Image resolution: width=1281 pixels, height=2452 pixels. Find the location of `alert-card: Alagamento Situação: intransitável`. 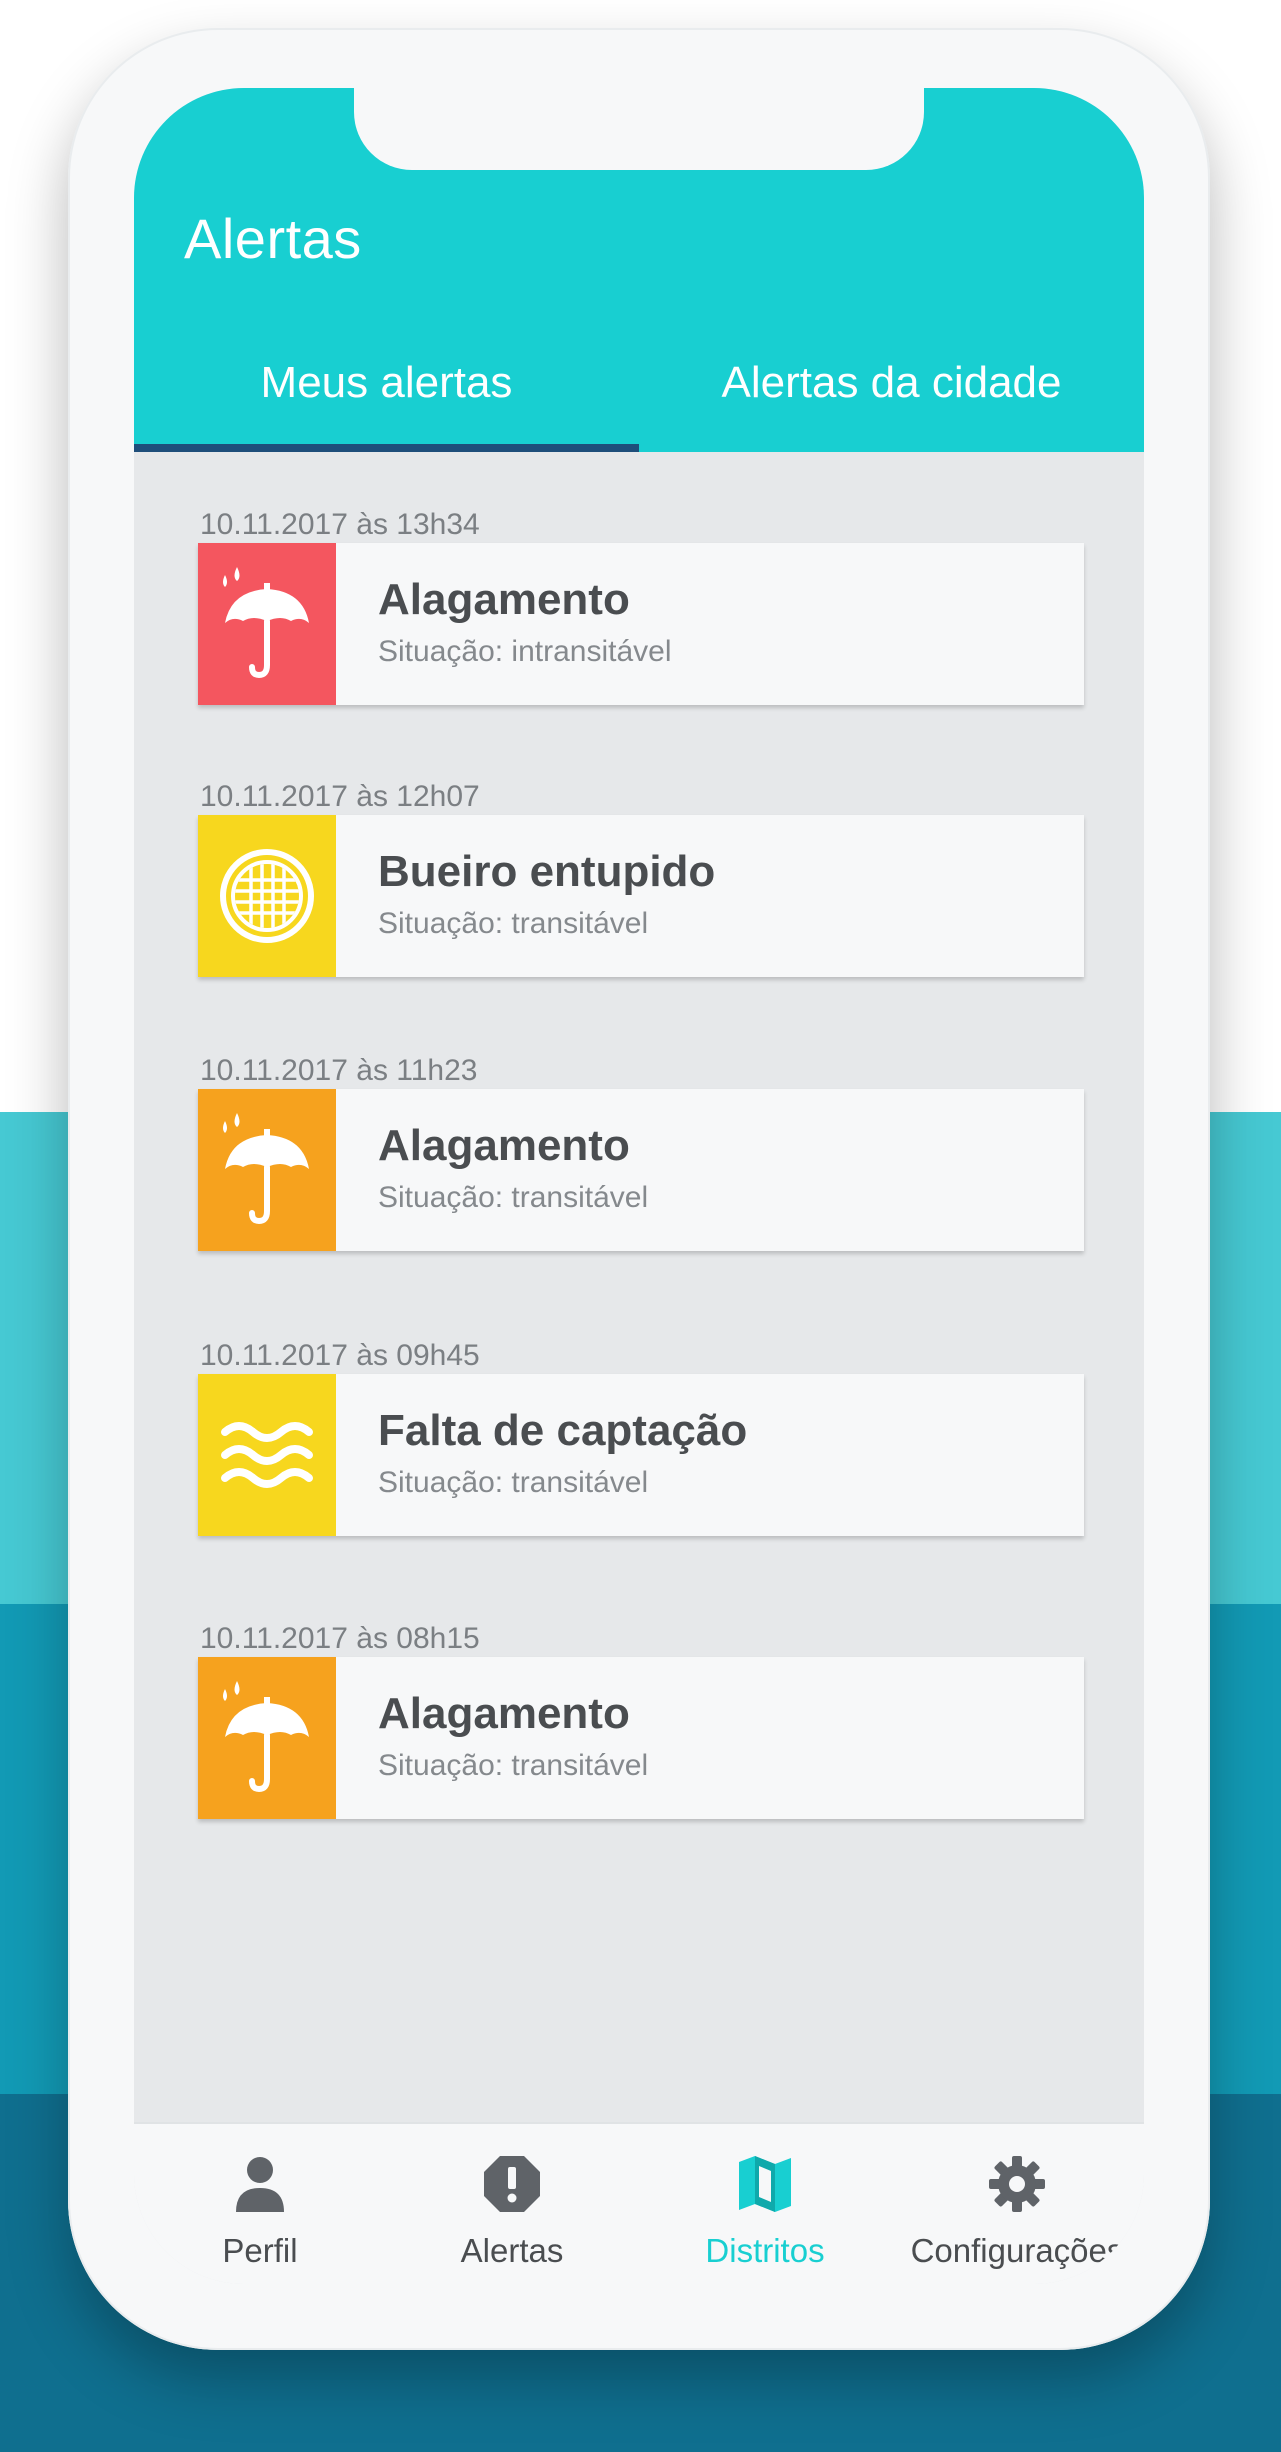

alert-card: Alagamento Situação: intransitável is located at coordinates (641, 624).